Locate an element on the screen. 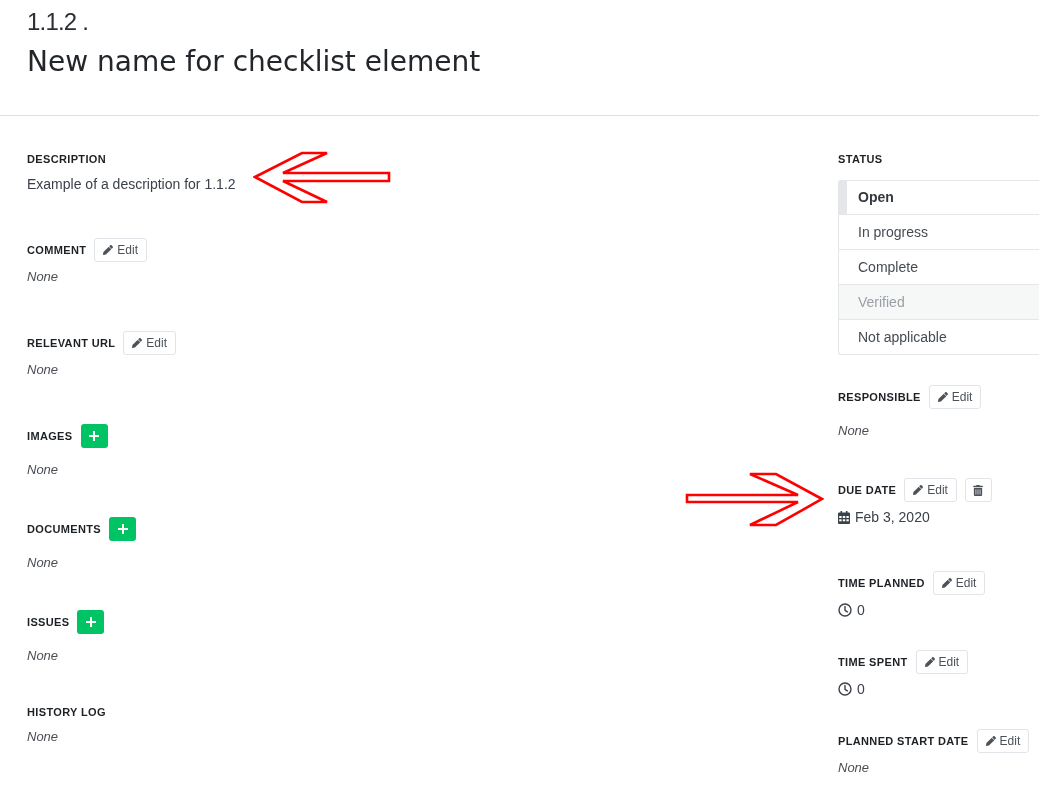 This screenshot has width=1039, height=797. calendar-icon is located at coordinates (844, 517).